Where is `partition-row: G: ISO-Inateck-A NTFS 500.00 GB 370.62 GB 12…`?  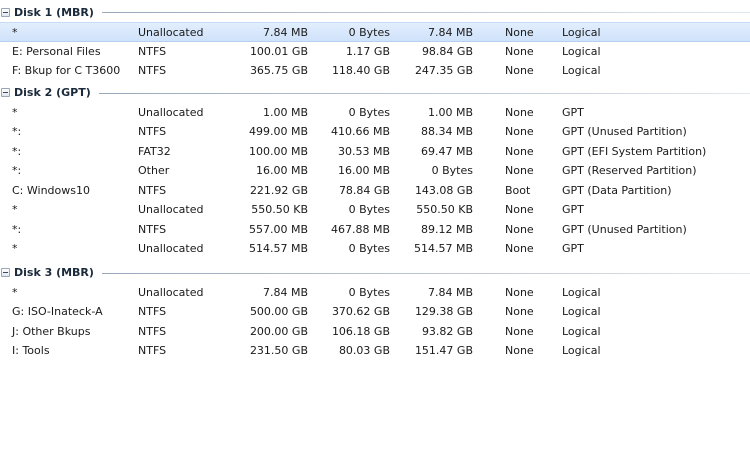
partition-row: G: ISO-Inateck-A NTFS 500.00 GB 370.62 GB 12… is located at coordinates (375, 312).